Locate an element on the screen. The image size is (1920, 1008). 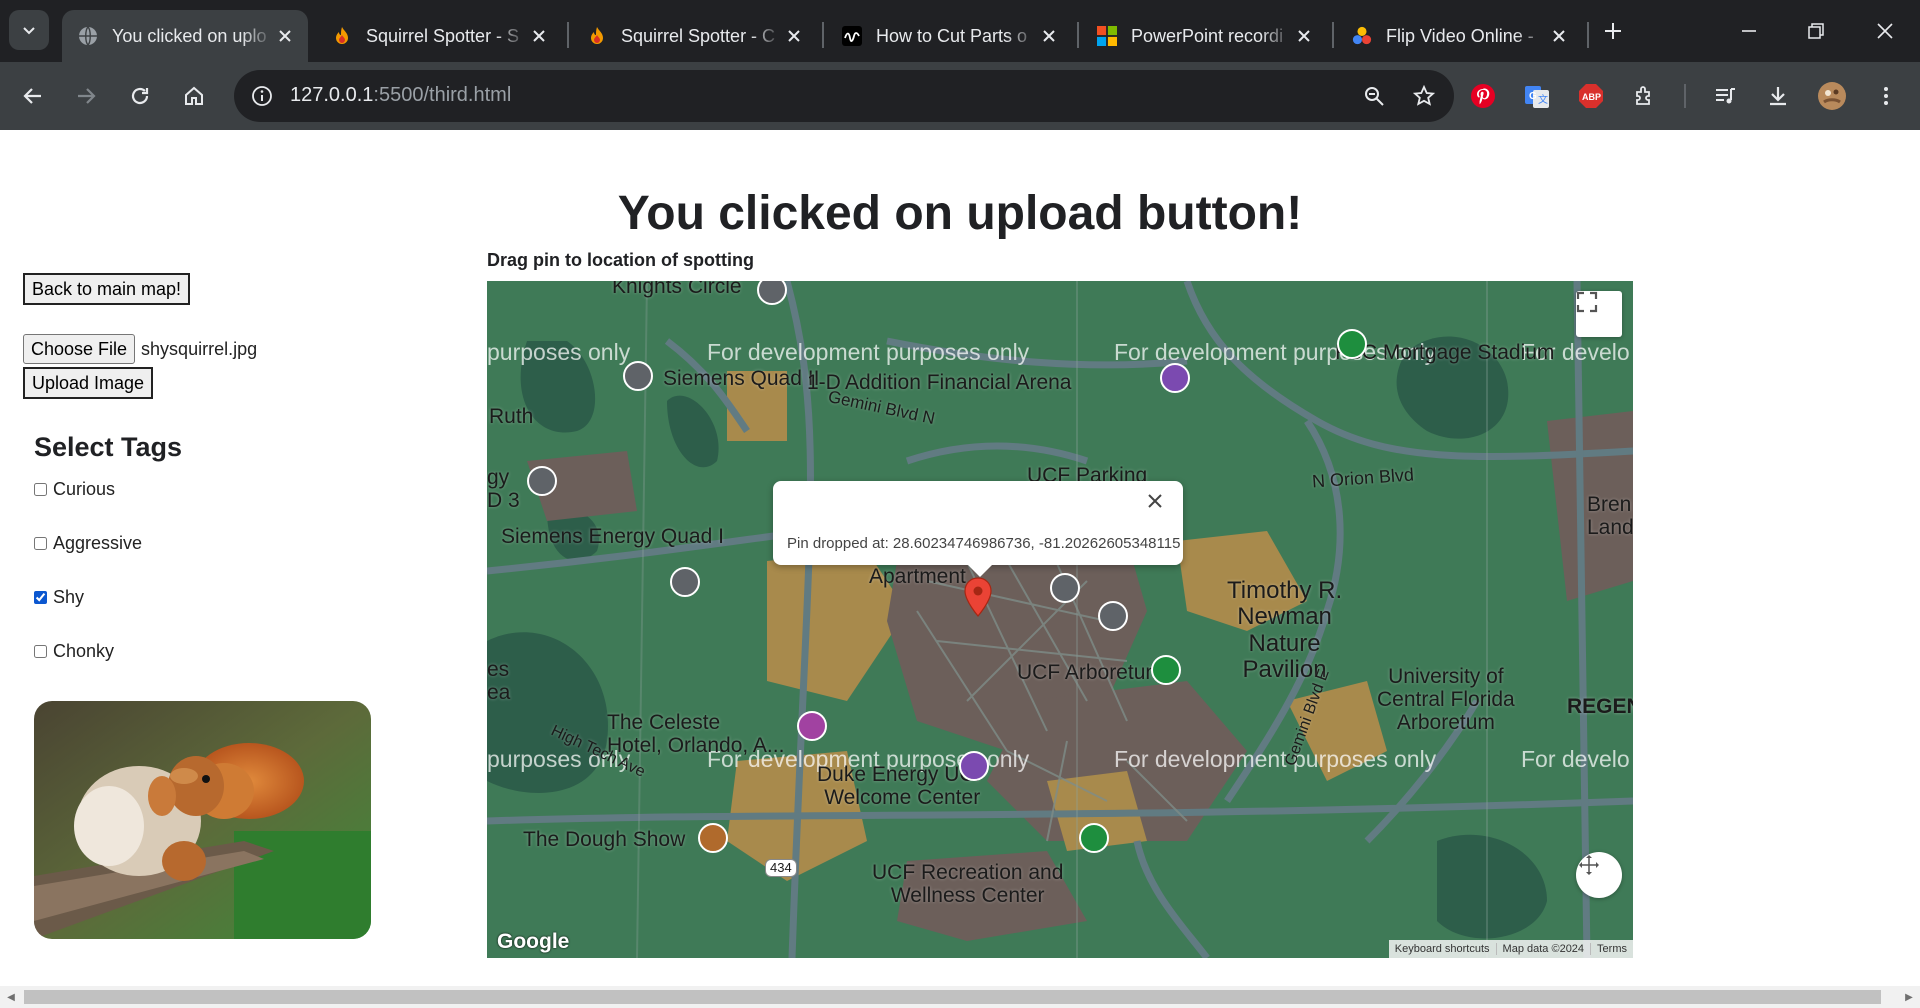
horizontal-scrollbar: ◀ ▶ is located at coordinates (960, 997).